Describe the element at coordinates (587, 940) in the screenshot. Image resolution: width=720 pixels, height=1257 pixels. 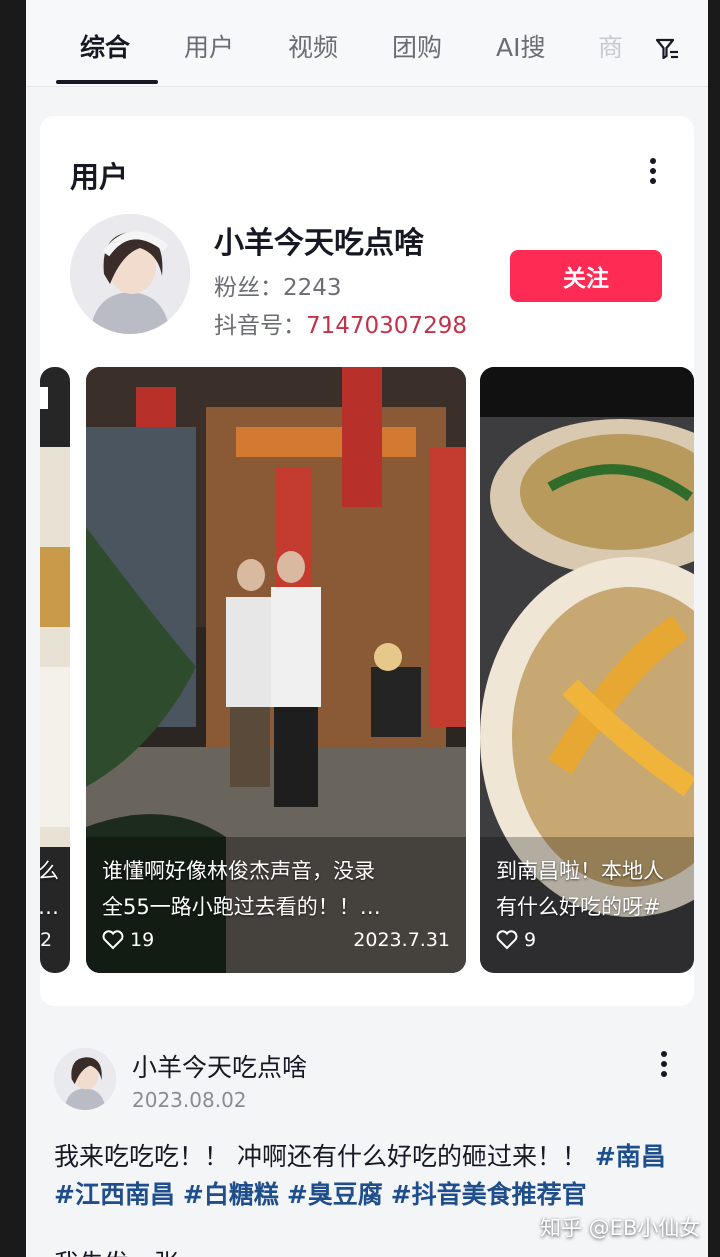
I see `video-meta: 9` at that location.